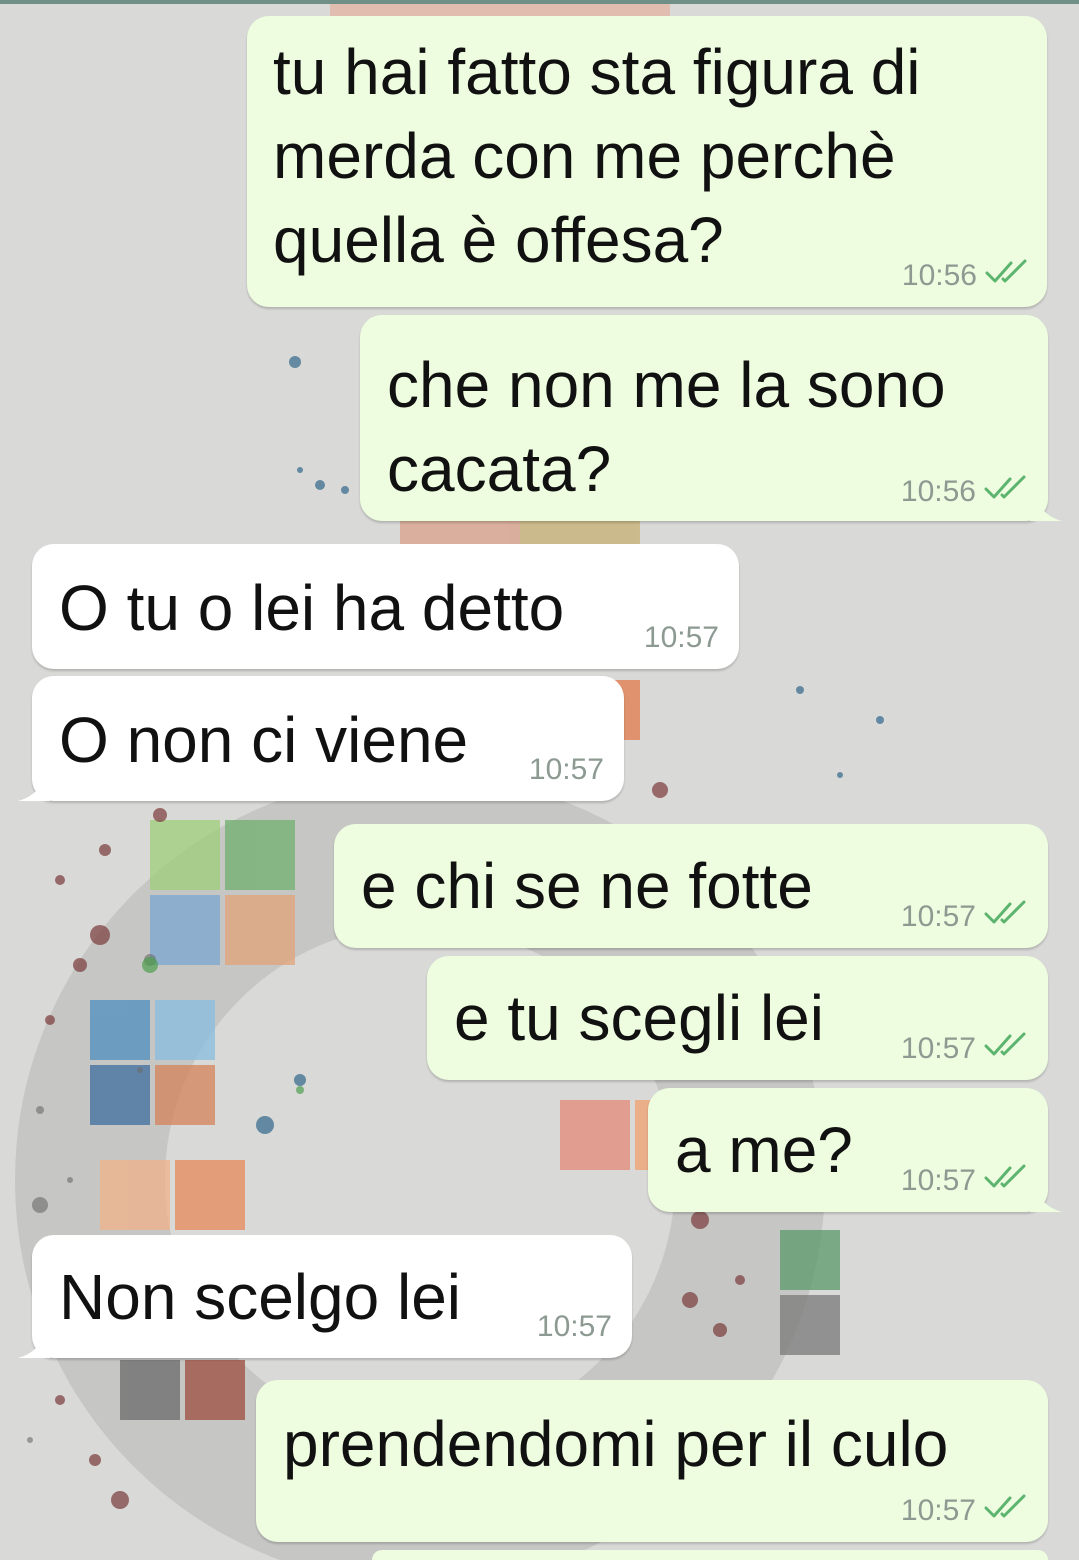  Describe the element at coordinates (539, 2) in the screenshot. I see `top-divider` at that location.